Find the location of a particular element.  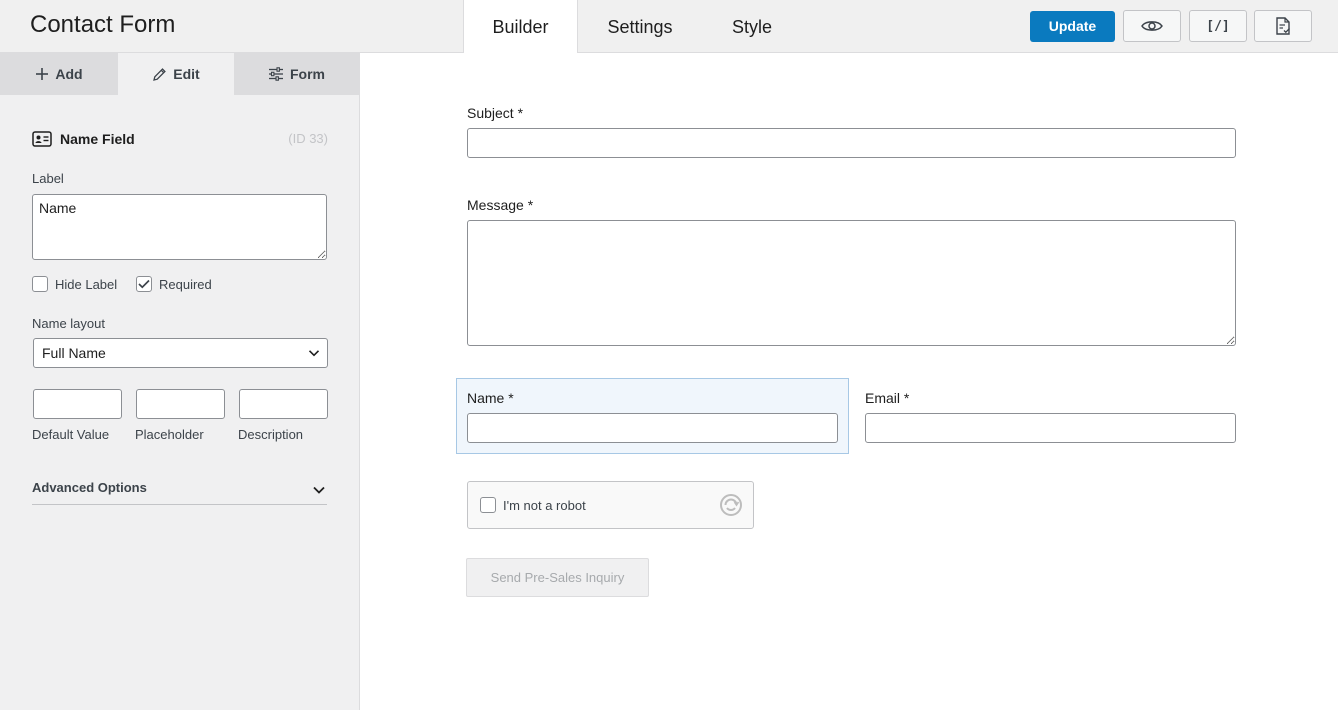

recaptcha-logo-icon is located at coordinates (731, 505).